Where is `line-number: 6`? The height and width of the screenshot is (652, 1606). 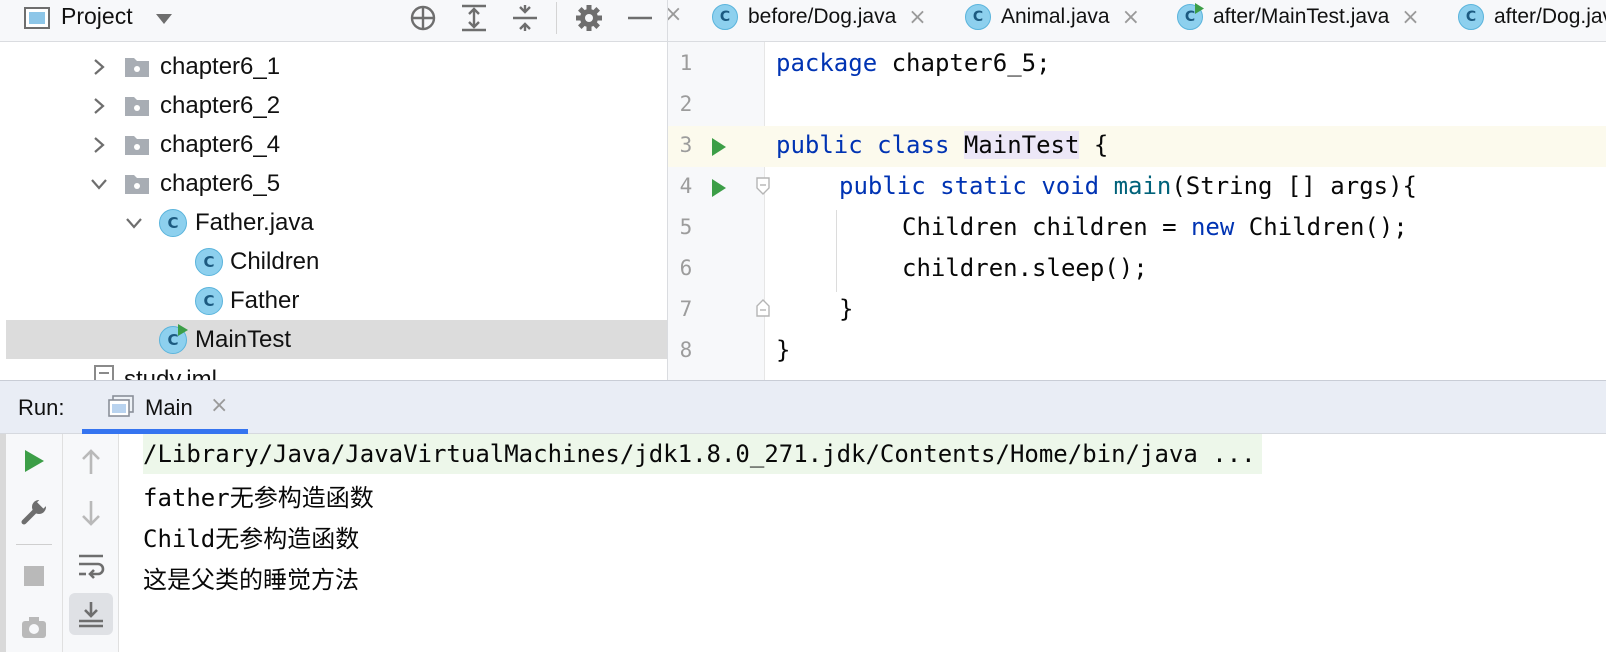
line-number: 6 is located at coordinates (686, 268).